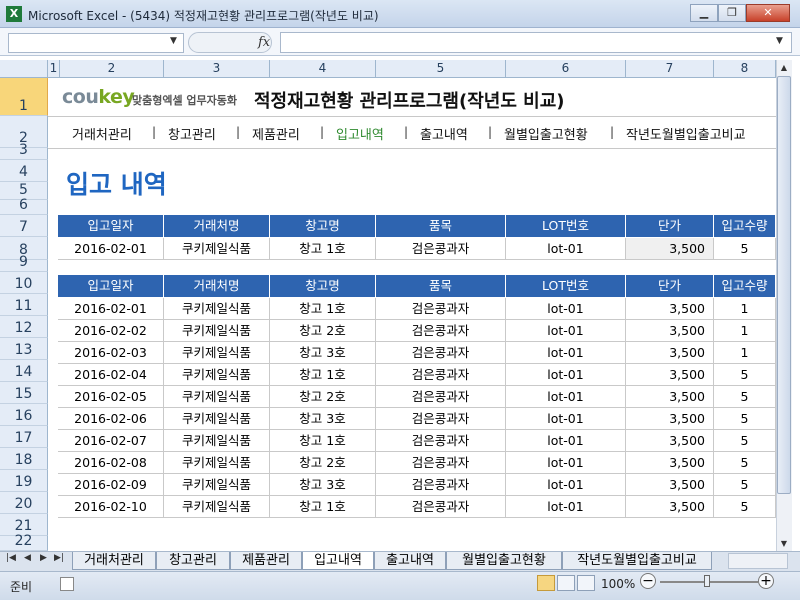  Describe the element at coordinates (323, 249) in the screenshot. I see `input-row-cell: 창고 1호` at that location.